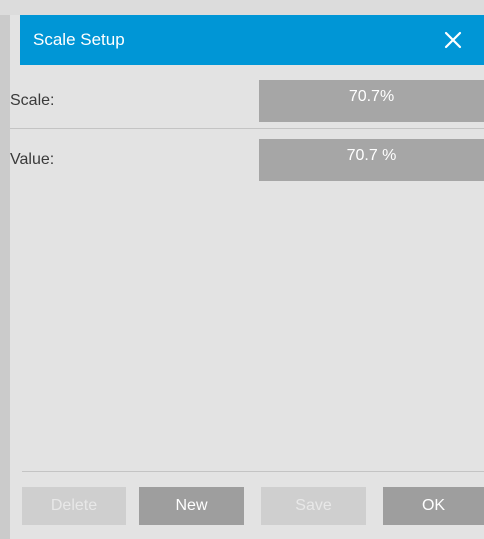 The width and height of the screenshot is (484, 539). Describe the element at coordinates (32, 100) in the screenshot. I see `scale-label: Scale:` at that location.